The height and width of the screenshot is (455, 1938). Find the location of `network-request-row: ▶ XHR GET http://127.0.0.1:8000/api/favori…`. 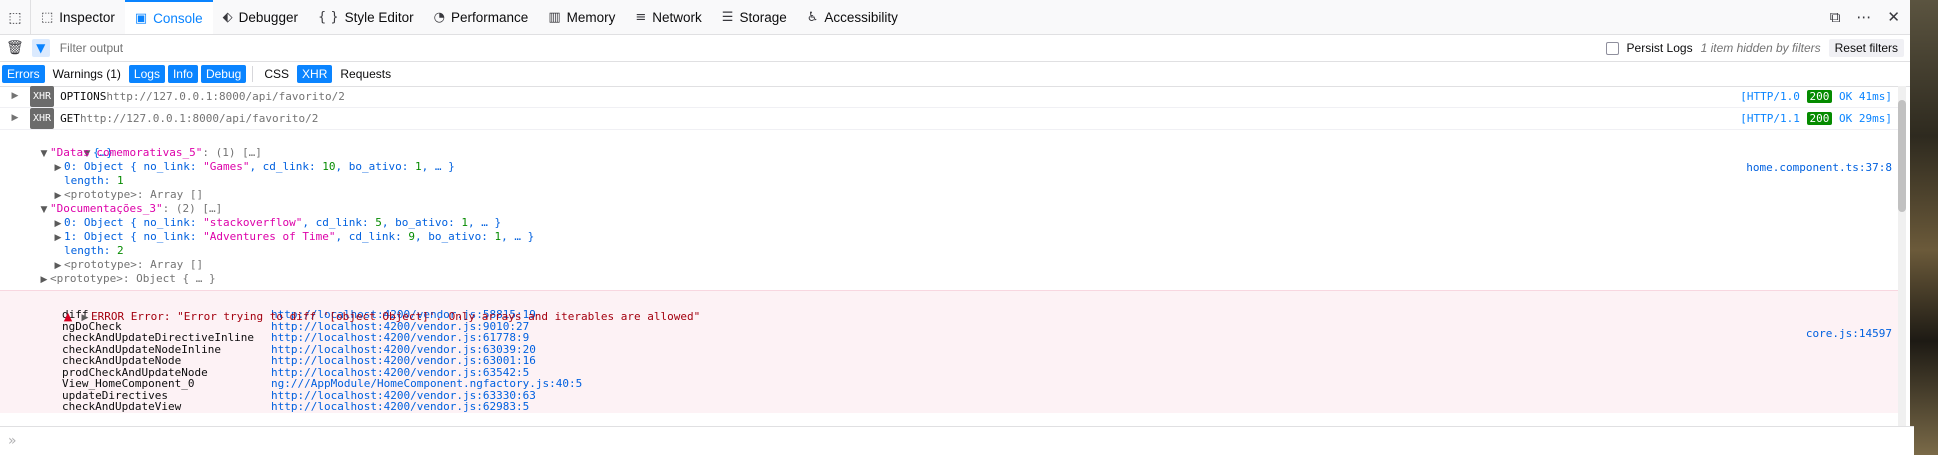

network-request-row: ▶ XHR GET http://127.0.0.1:8000/api/favori… is located at coordinates (953, 119).